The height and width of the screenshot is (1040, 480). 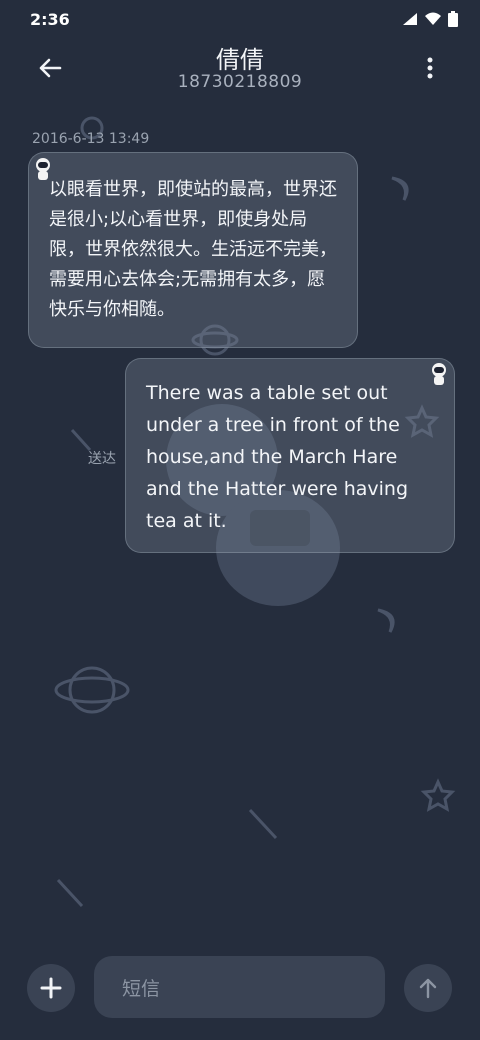 I want to click on planet-decoration, so click(x=92, y=690).